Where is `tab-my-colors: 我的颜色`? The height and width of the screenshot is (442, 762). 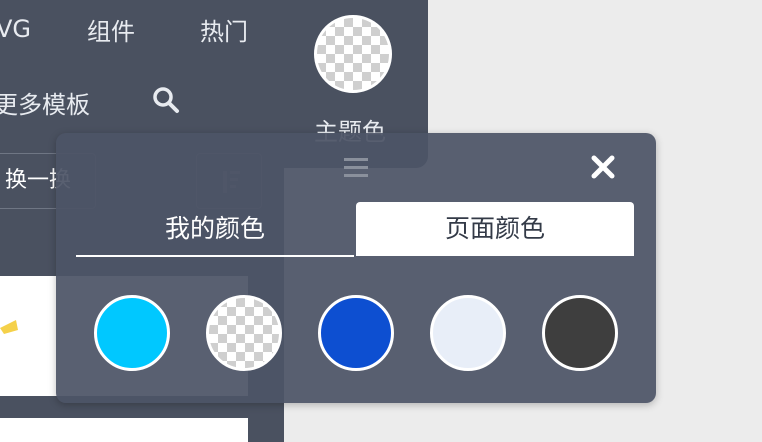 tab-my-colors: 我的颜色 is located at coordinates (215, 229).